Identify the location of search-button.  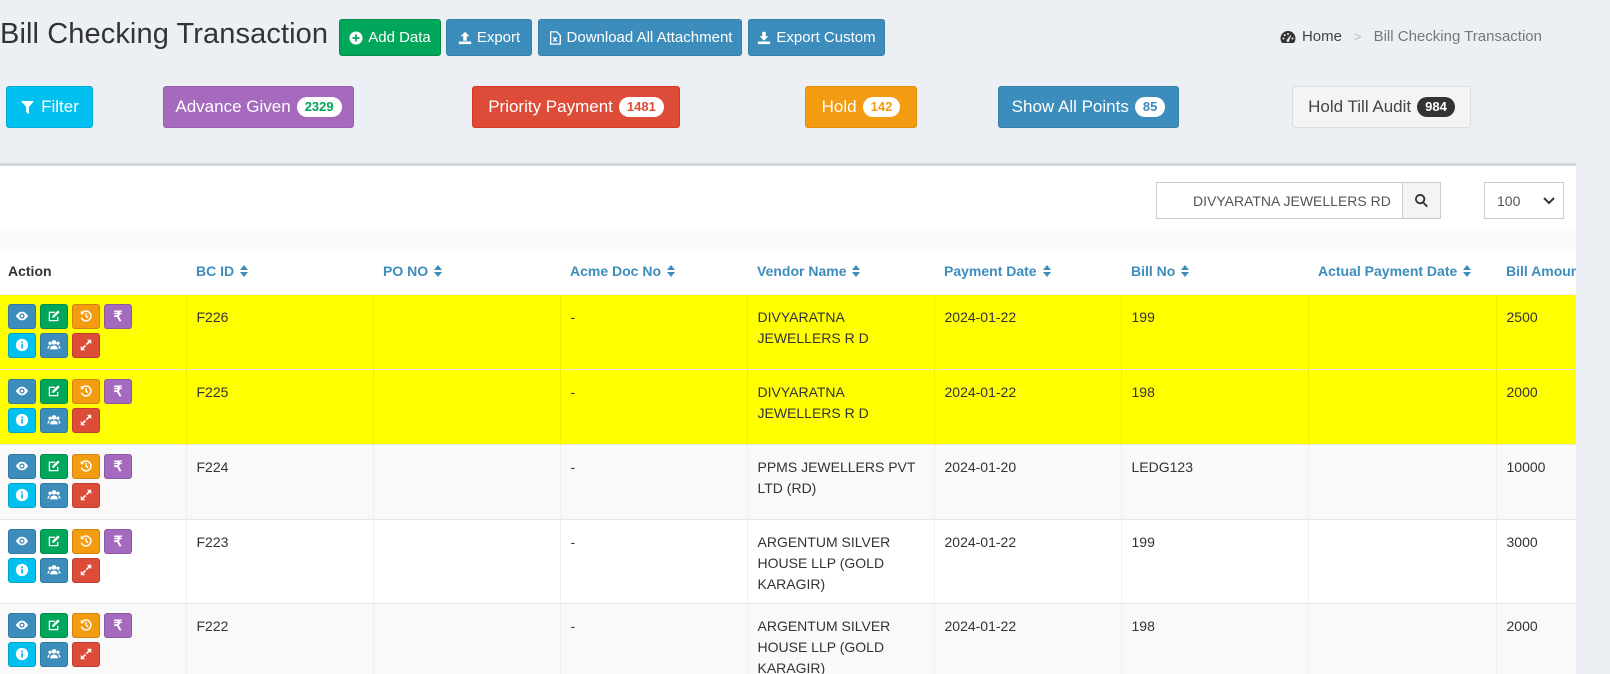
(1421, 200).